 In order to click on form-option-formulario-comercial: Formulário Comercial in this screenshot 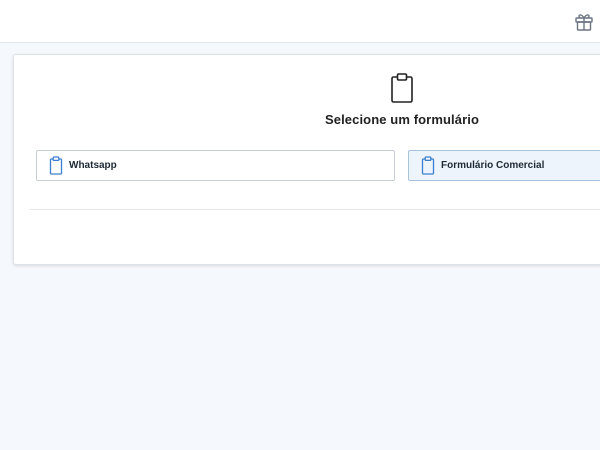, I will do `click(504, 165)`.